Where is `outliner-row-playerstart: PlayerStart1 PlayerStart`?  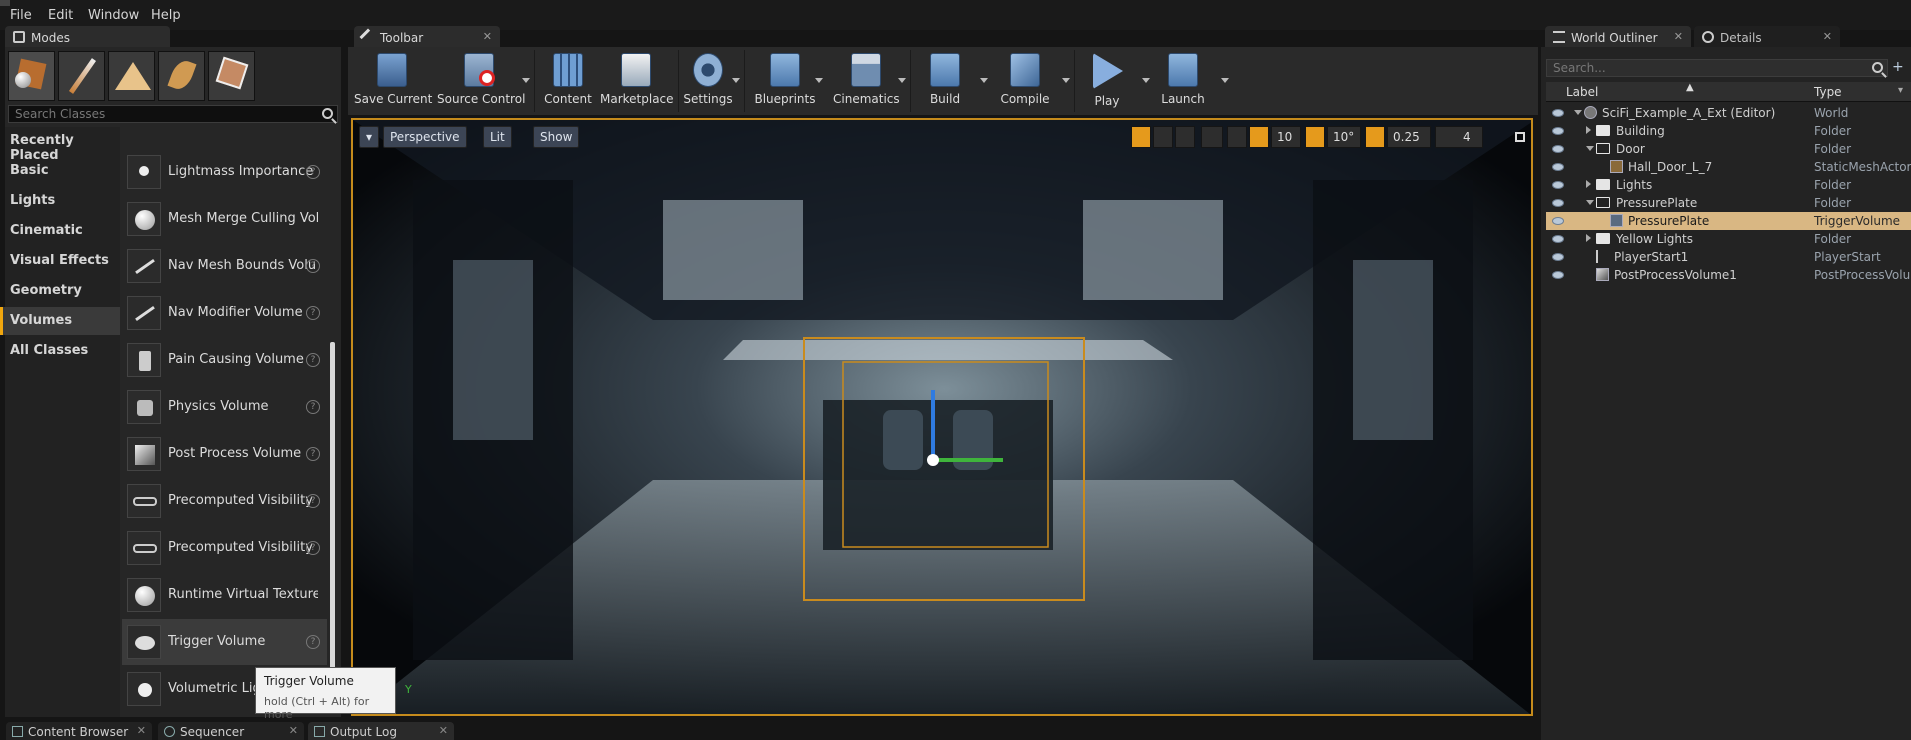
outliner-row-playerstart: PlayerStart1 PlayerStart is located at coordinates (1728, 257).